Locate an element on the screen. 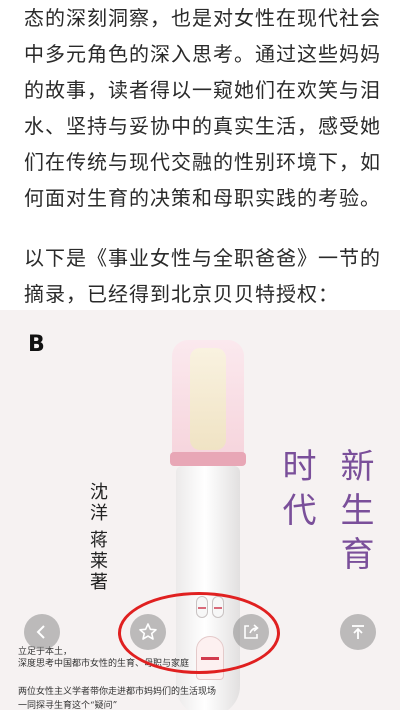  back-button is located at coordinates (42, 632).